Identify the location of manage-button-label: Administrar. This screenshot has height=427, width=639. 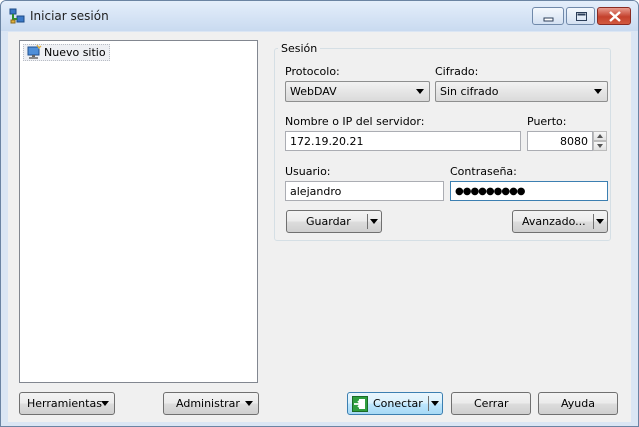
(208, 403).